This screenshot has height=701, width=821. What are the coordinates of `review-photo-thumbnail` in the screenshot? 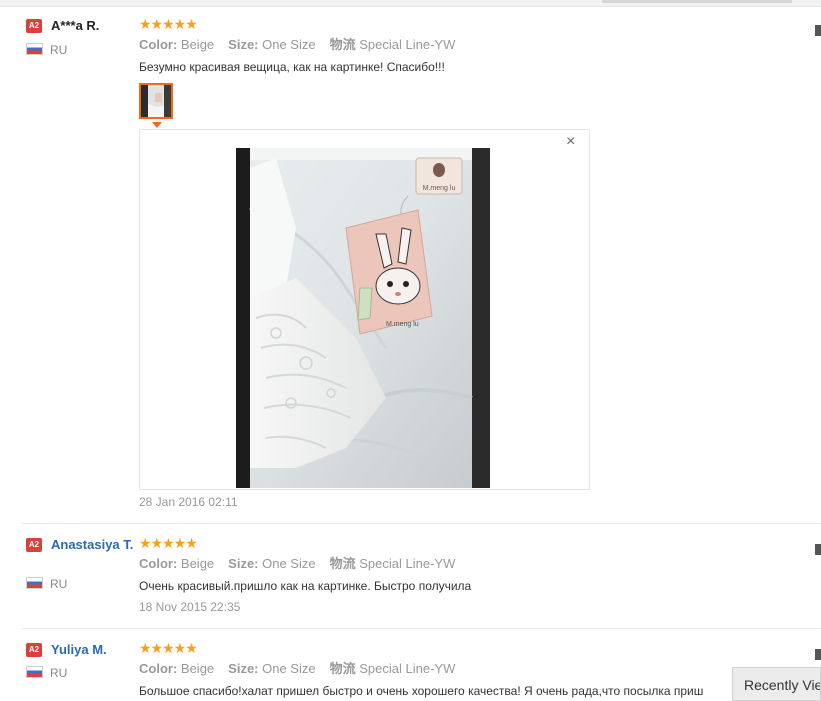 It's located at (156, 101).